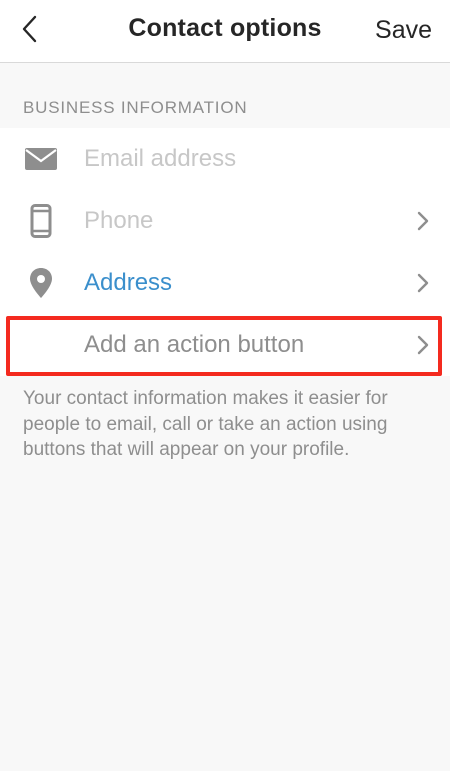  What do you see at coordinates (225, 31) in the screenshot?
I see `navigation-bar: Contact options Save` at bounding box center [225, 31].